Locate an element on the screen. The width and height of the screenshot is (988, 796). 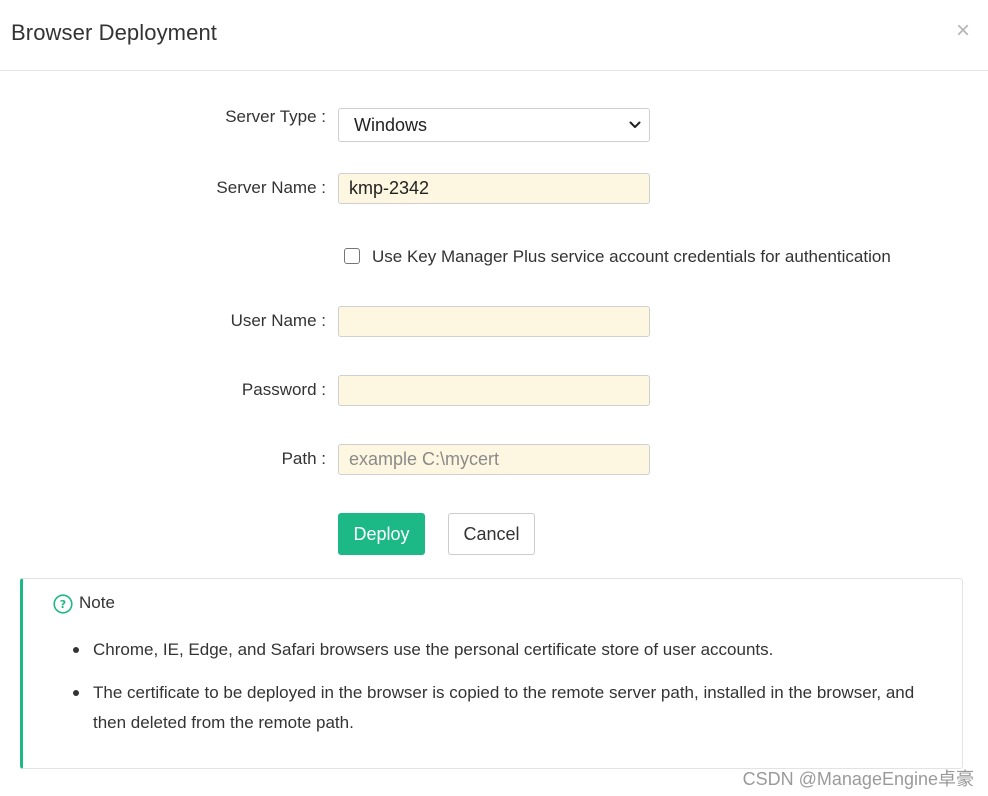
question-circle-icon: ? is located at coordinates (63, 604).